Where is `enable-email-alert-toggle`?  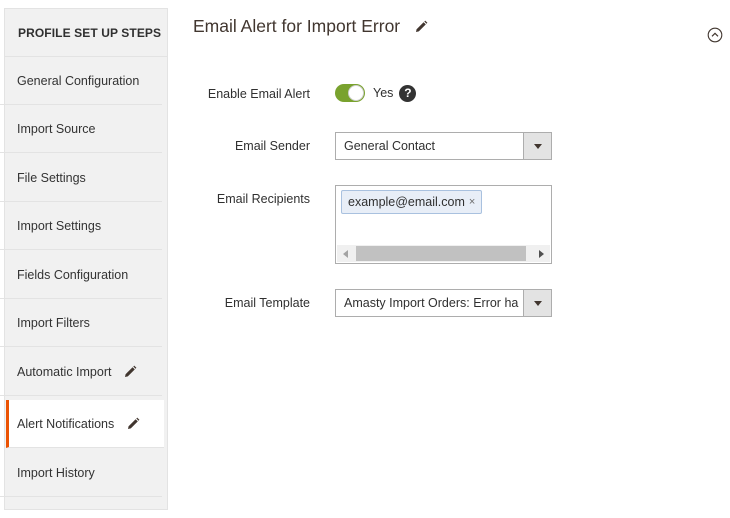 enable-email-alert-toggle is located at coordinates (350, 93).